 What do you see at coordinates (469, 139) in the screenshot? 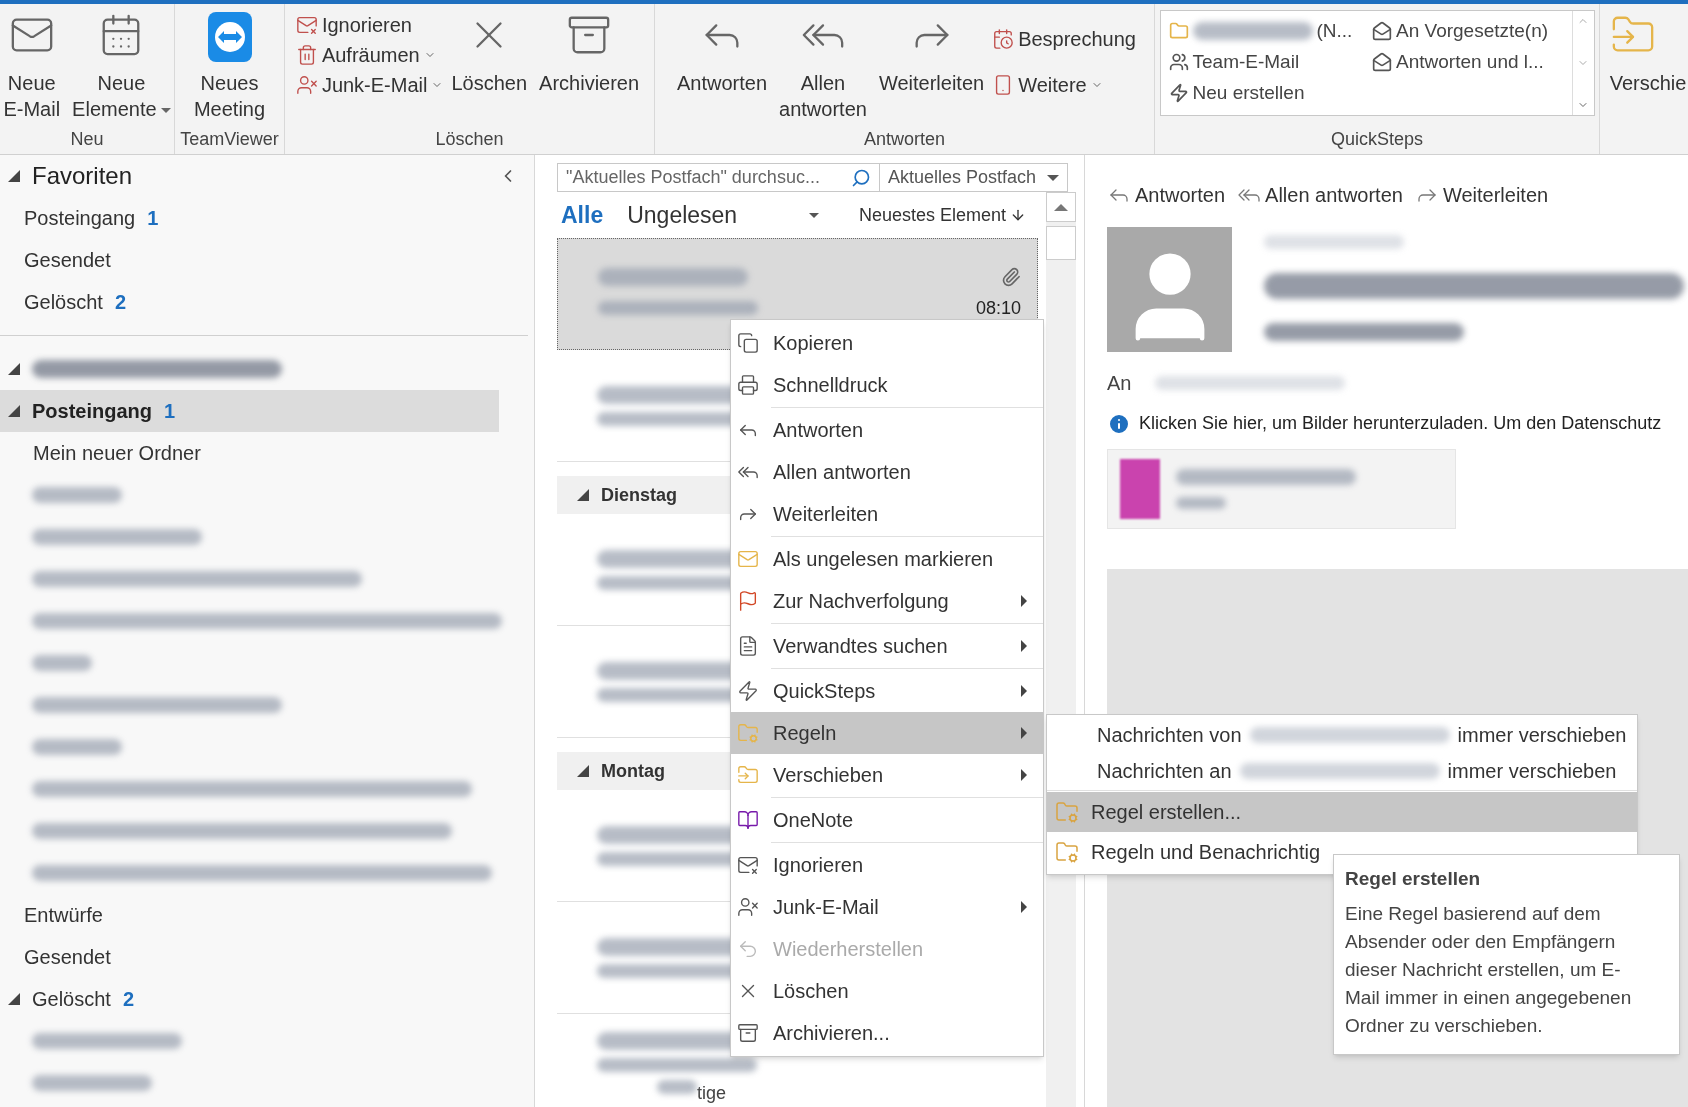
I see `group-label: Löschen` at bounding box center [469, 139].